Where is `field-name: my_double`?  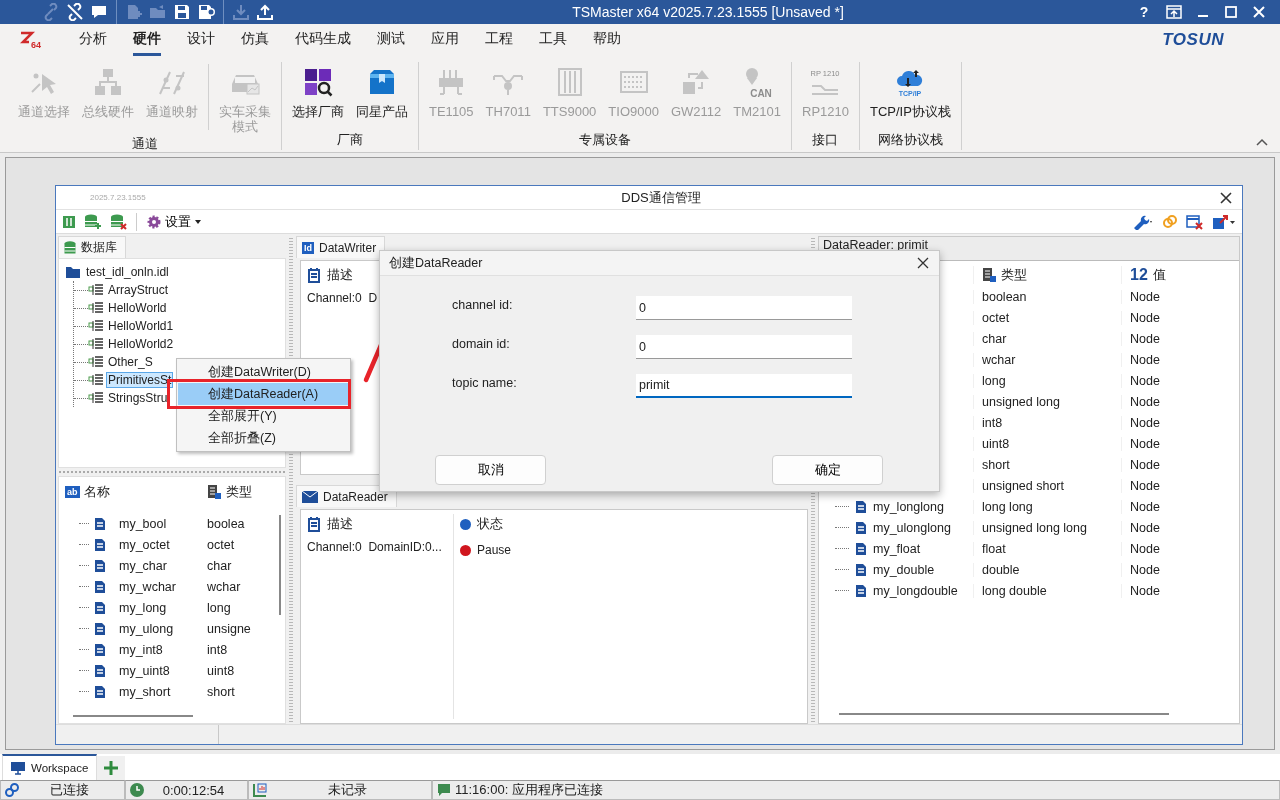 field-name: my_double is located at coordinates (904, 569).